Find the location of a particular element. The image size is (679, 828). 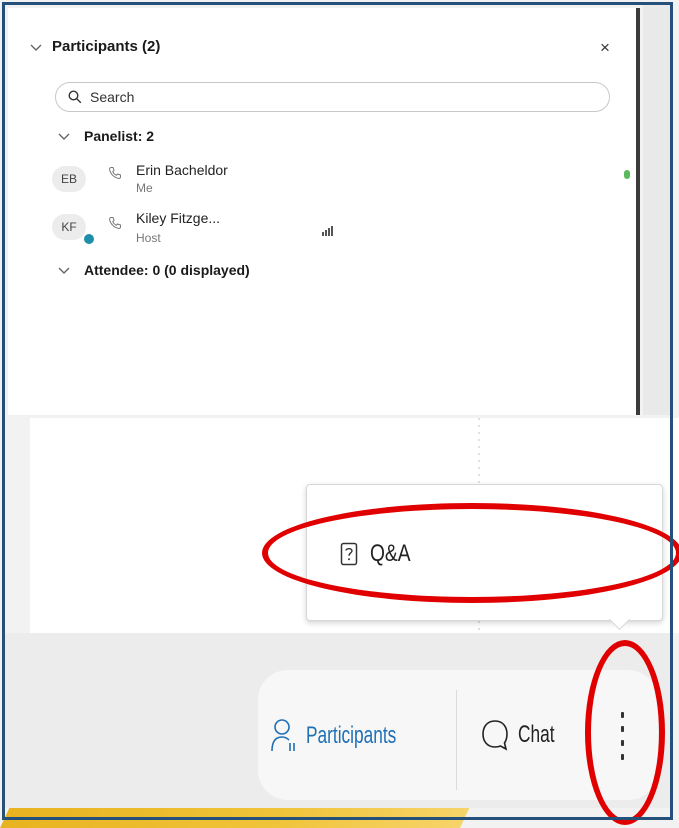

participant-name: Erin Bacheldor is located at coordinates (182, 170).